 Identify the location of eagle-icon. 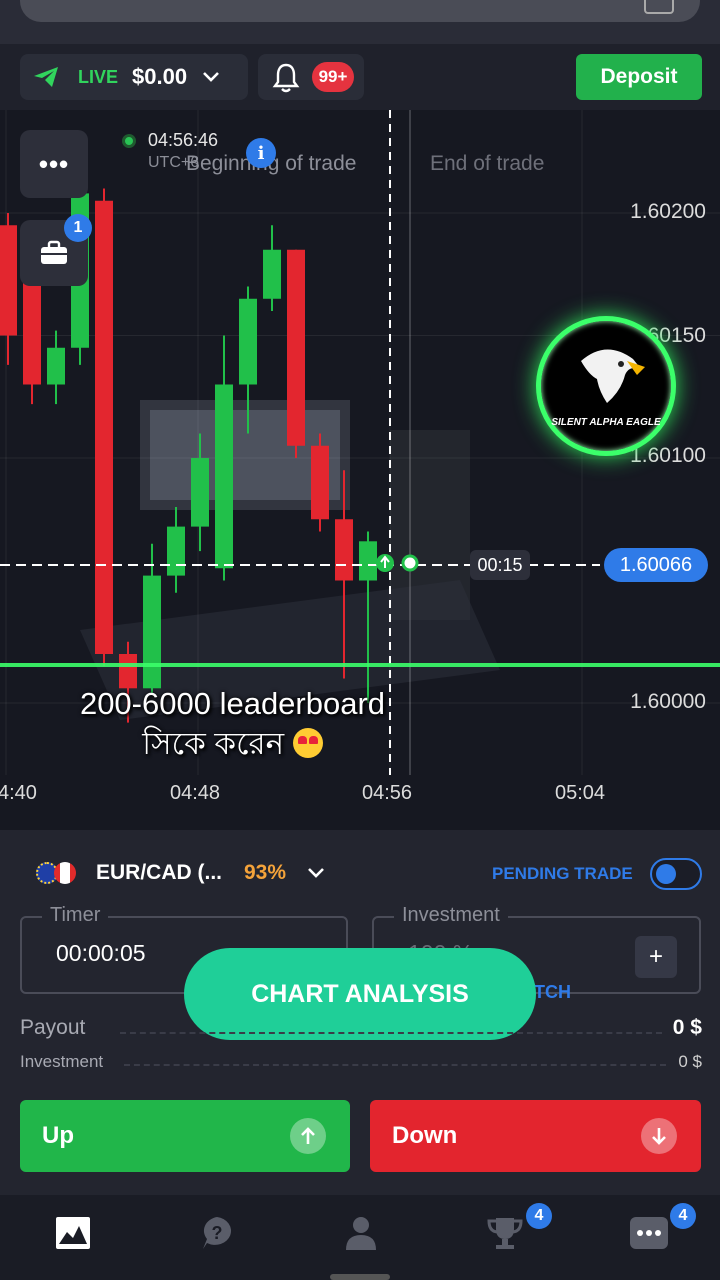
(613, 376).